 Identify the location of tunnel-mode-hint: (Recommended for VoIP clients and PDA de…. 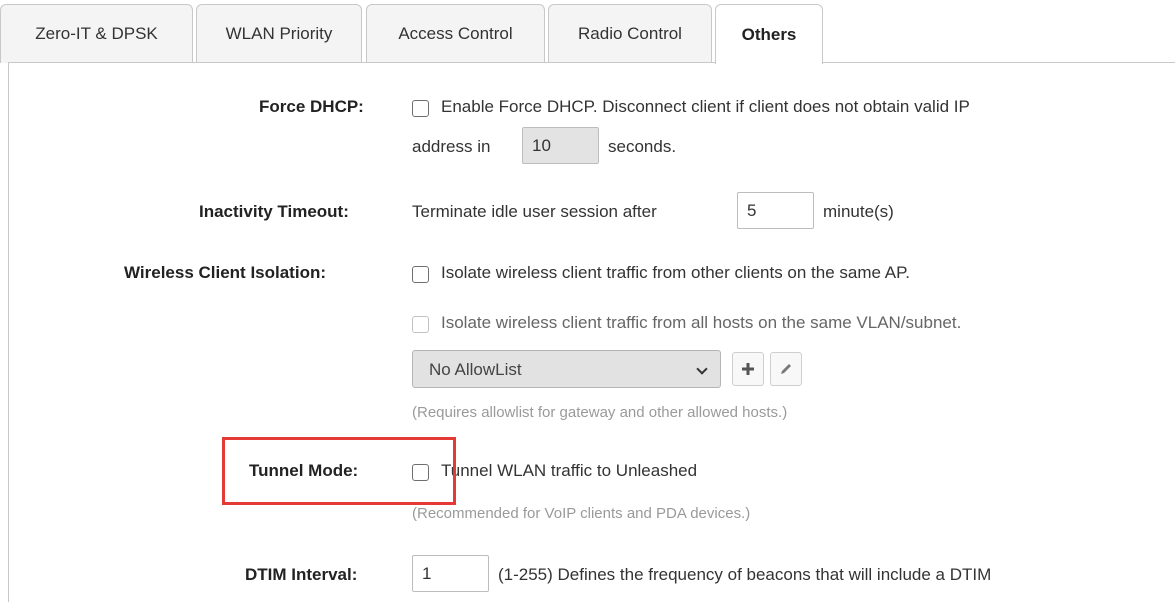
(581, 513).